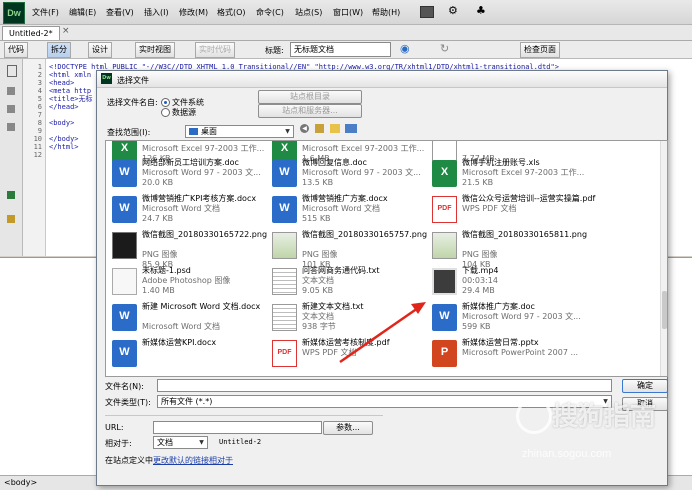 Image resolution: width=692 pixels, height=490 pixels. I want to click on line-number: 2, so click(39, 75).